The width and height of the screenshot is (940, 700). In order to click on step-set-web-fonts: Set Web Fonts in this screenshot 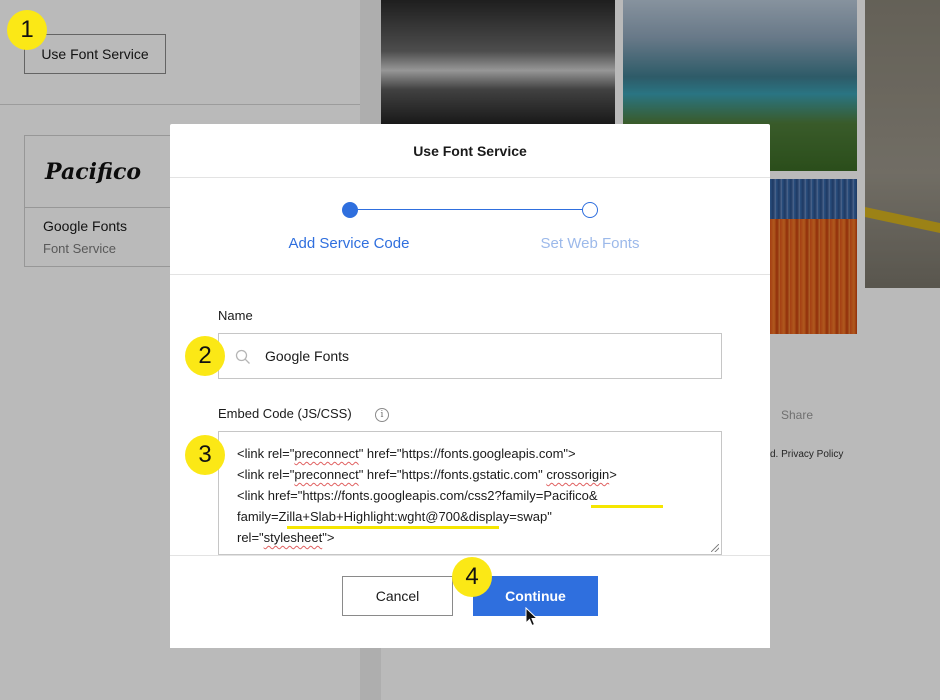, I will do `click(590, 243)`.